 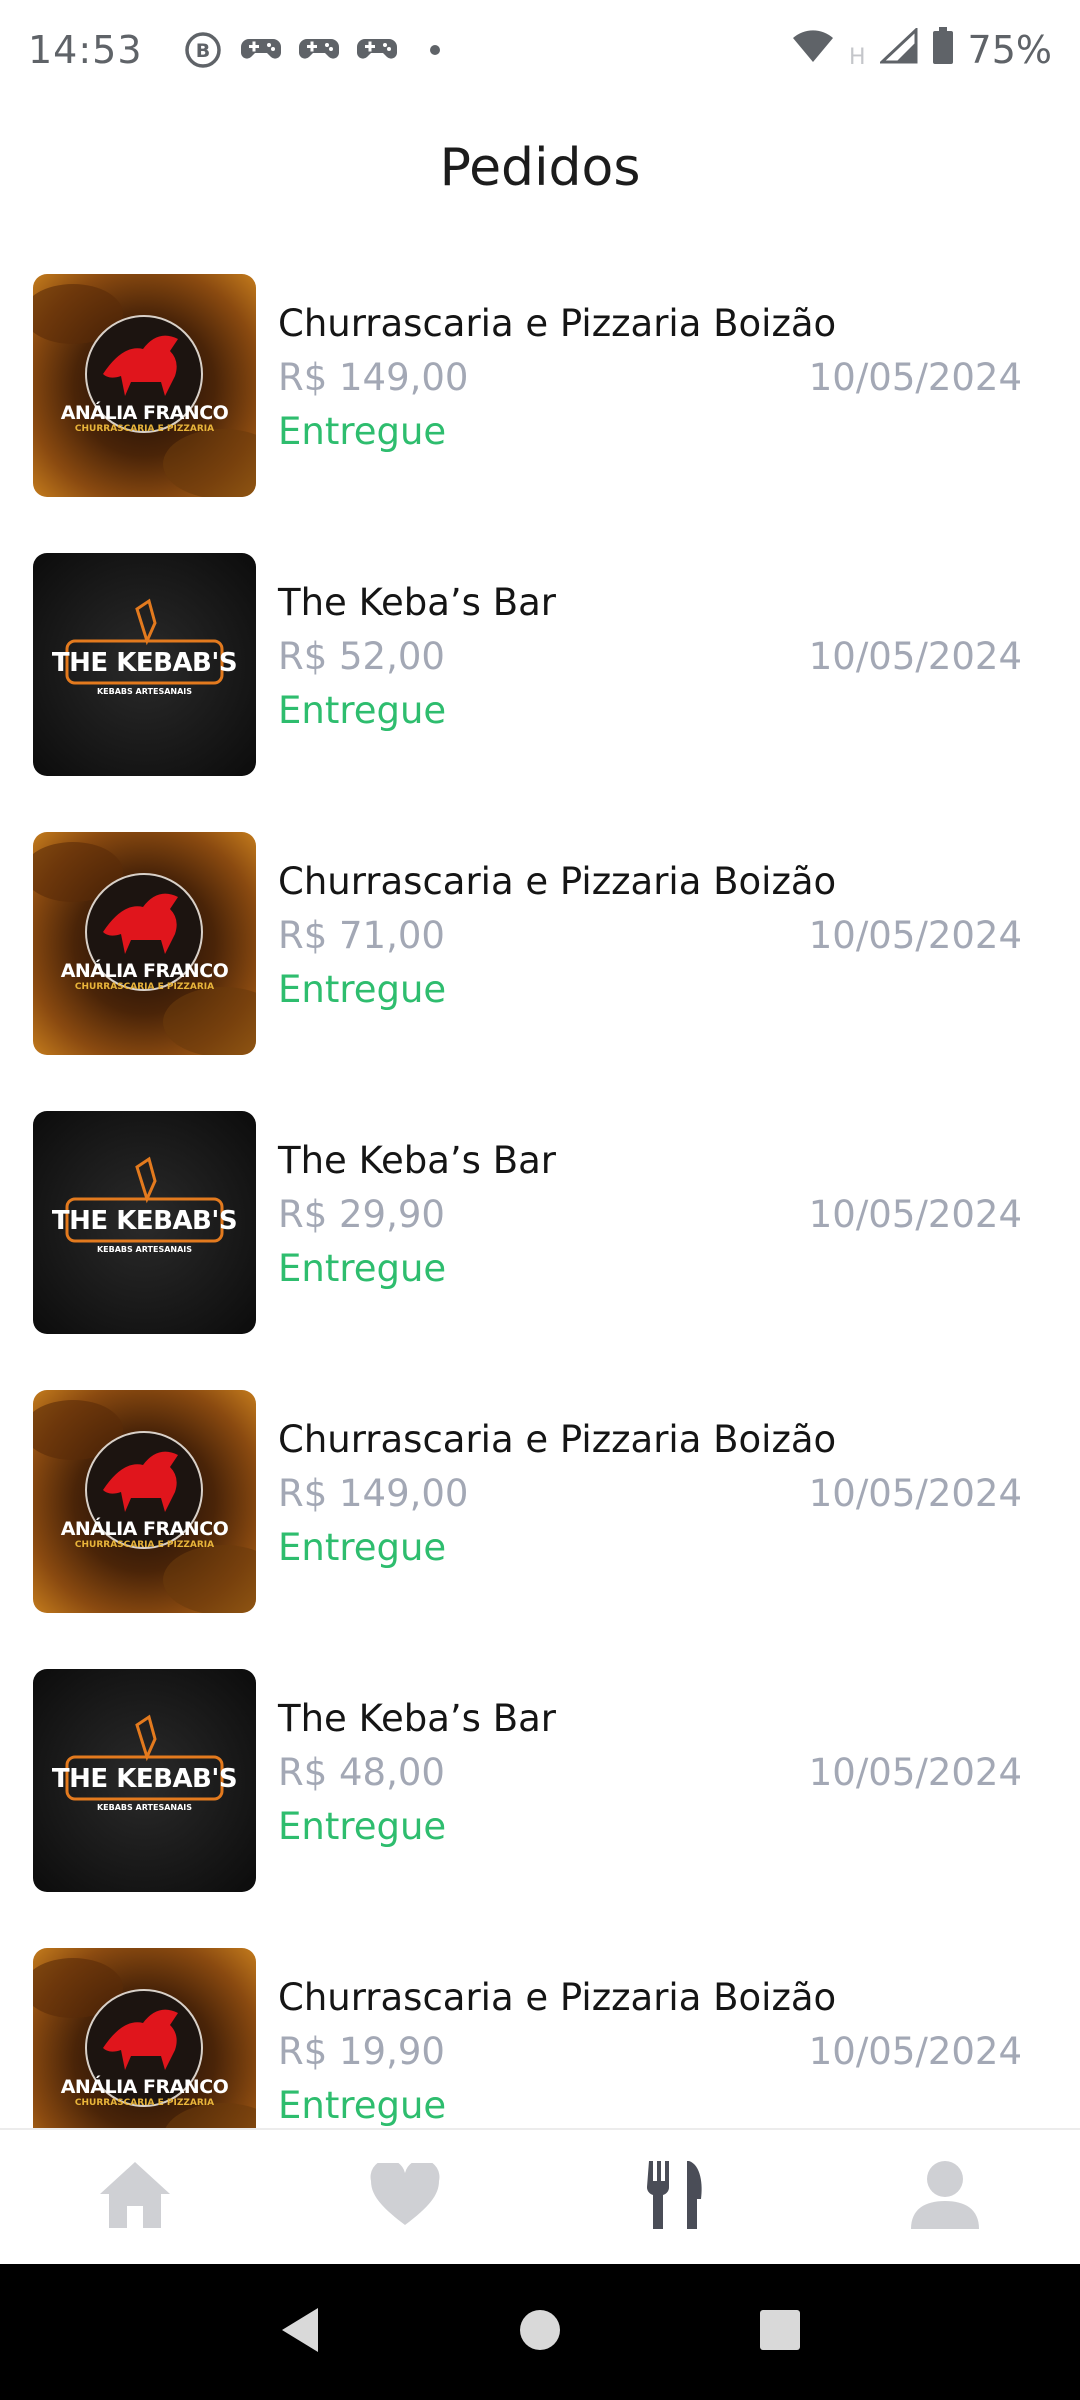 I want to click on user-icon, so click(x=945, y=2197).